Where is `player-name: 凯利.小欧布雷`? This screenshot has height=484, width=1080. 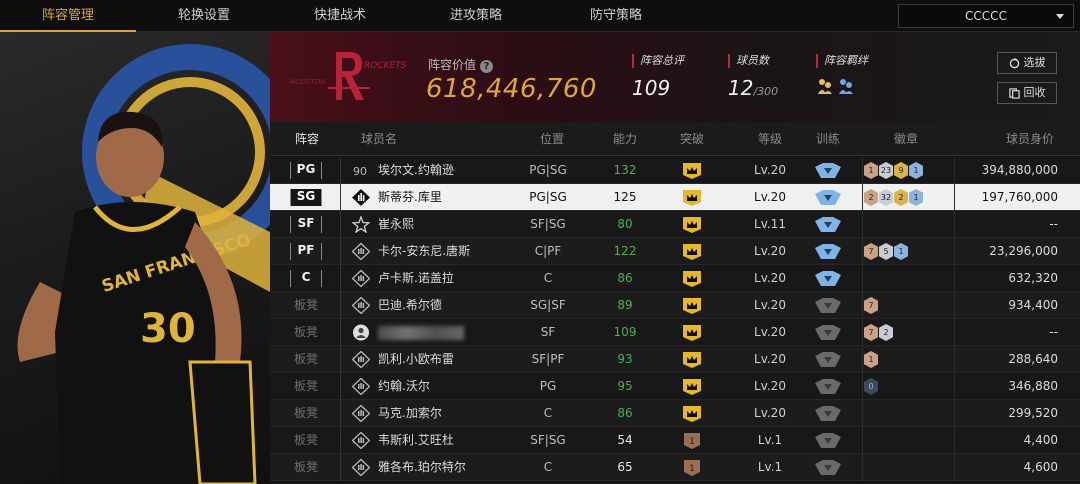
player-name: 凯利.小欧布雷 is located at coordinates (416, 359).